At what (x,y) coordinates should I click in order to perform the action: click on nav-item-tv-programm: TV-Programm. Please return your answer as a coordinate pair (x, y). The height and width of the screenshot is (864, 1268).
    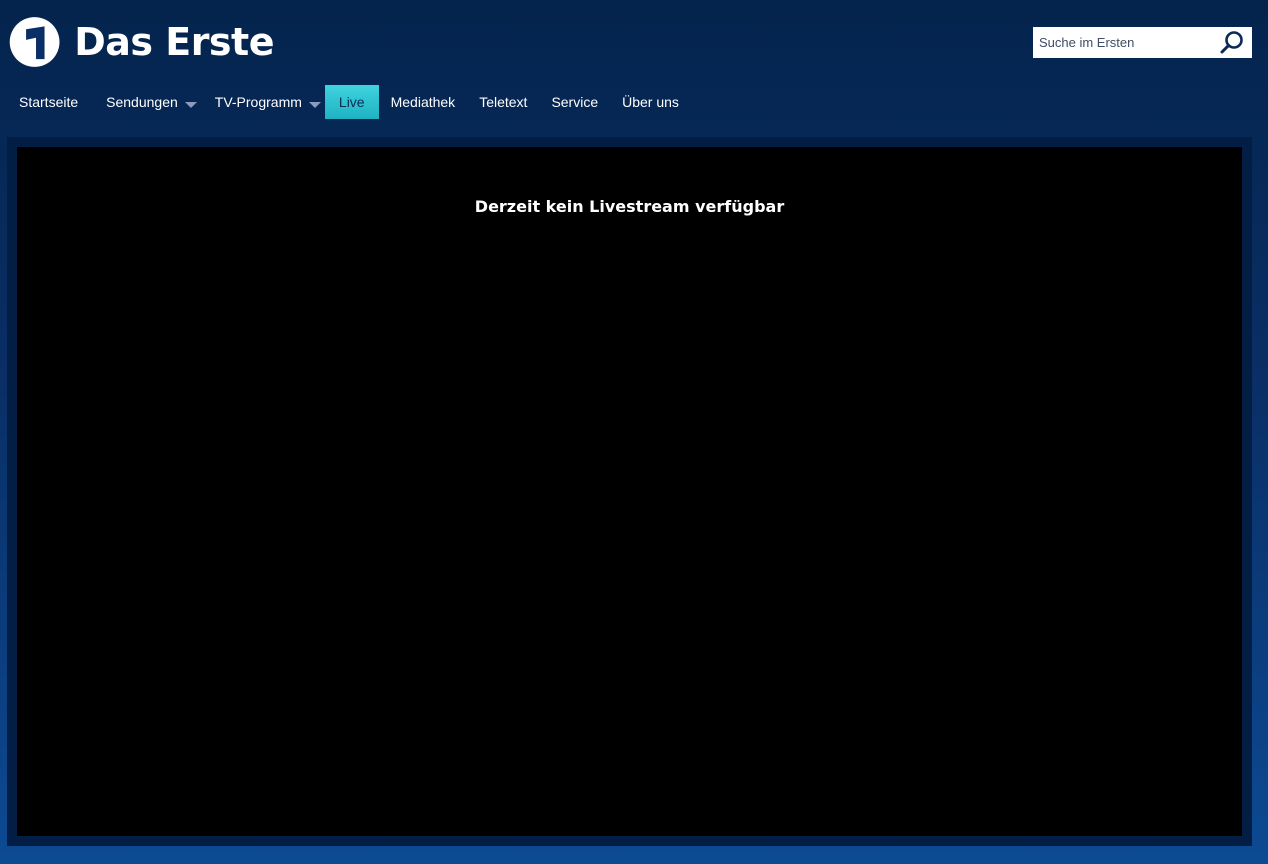
    Looking at the image, I should click on (263, 102).